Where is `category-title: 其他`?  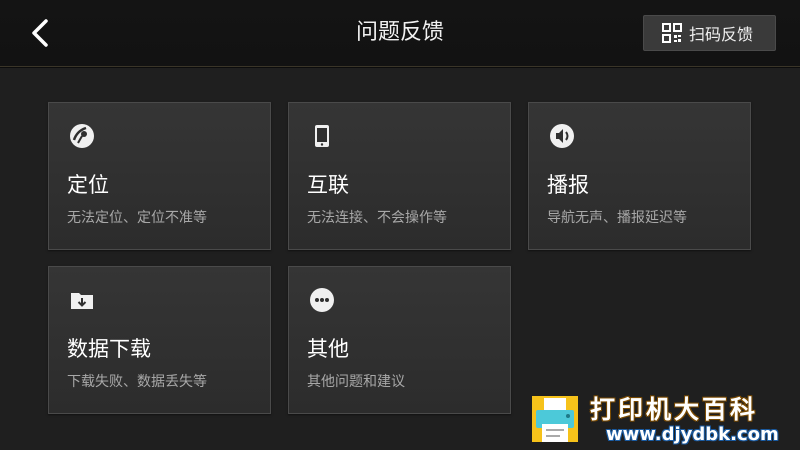
category-title: 其他 is located at coordinates (328, 349).